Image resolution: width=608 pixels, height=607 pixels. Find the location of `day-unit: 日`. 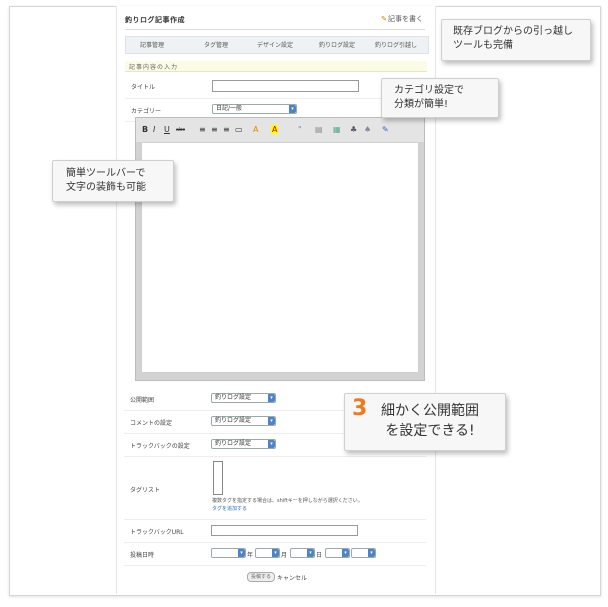

day-unit: 日 is located at coordinates (319, 555).